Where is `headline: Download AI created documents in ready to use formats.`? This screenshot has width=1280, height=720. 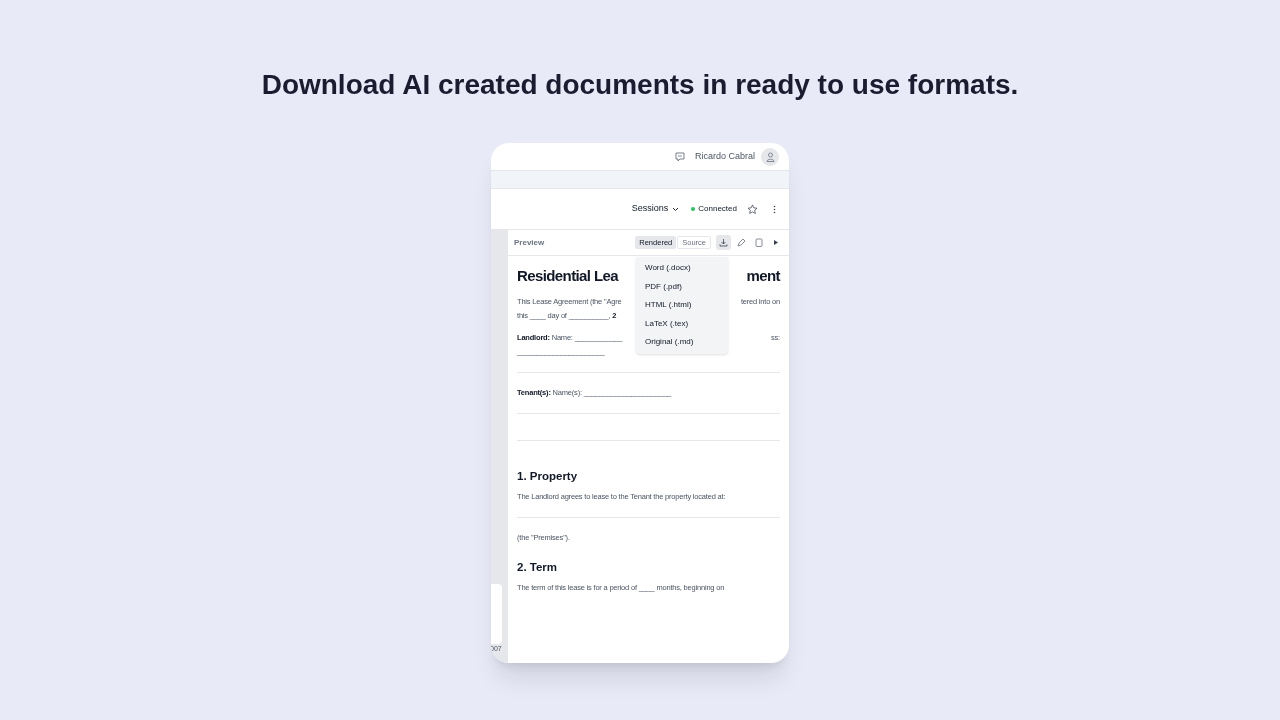 headline: Download AI created documents in ready to use formats. is located at coordinates (640, 85).